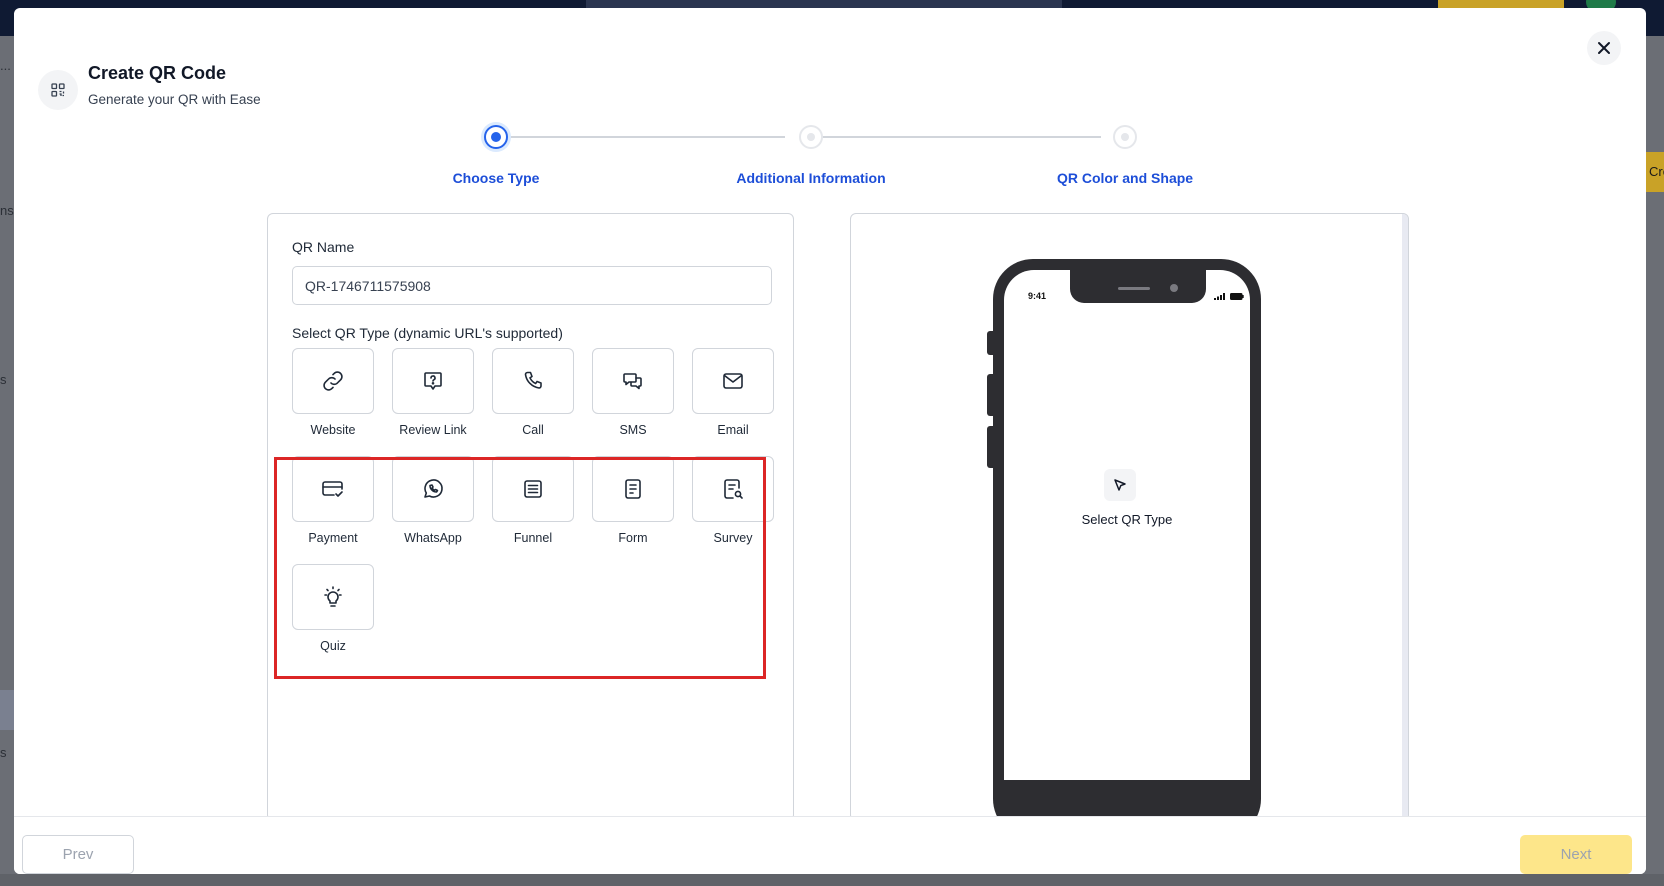 Image resolution: width=1664 pixels, height=886 pixels. I want to click on qr-type-form: Form, so click(633, 500).